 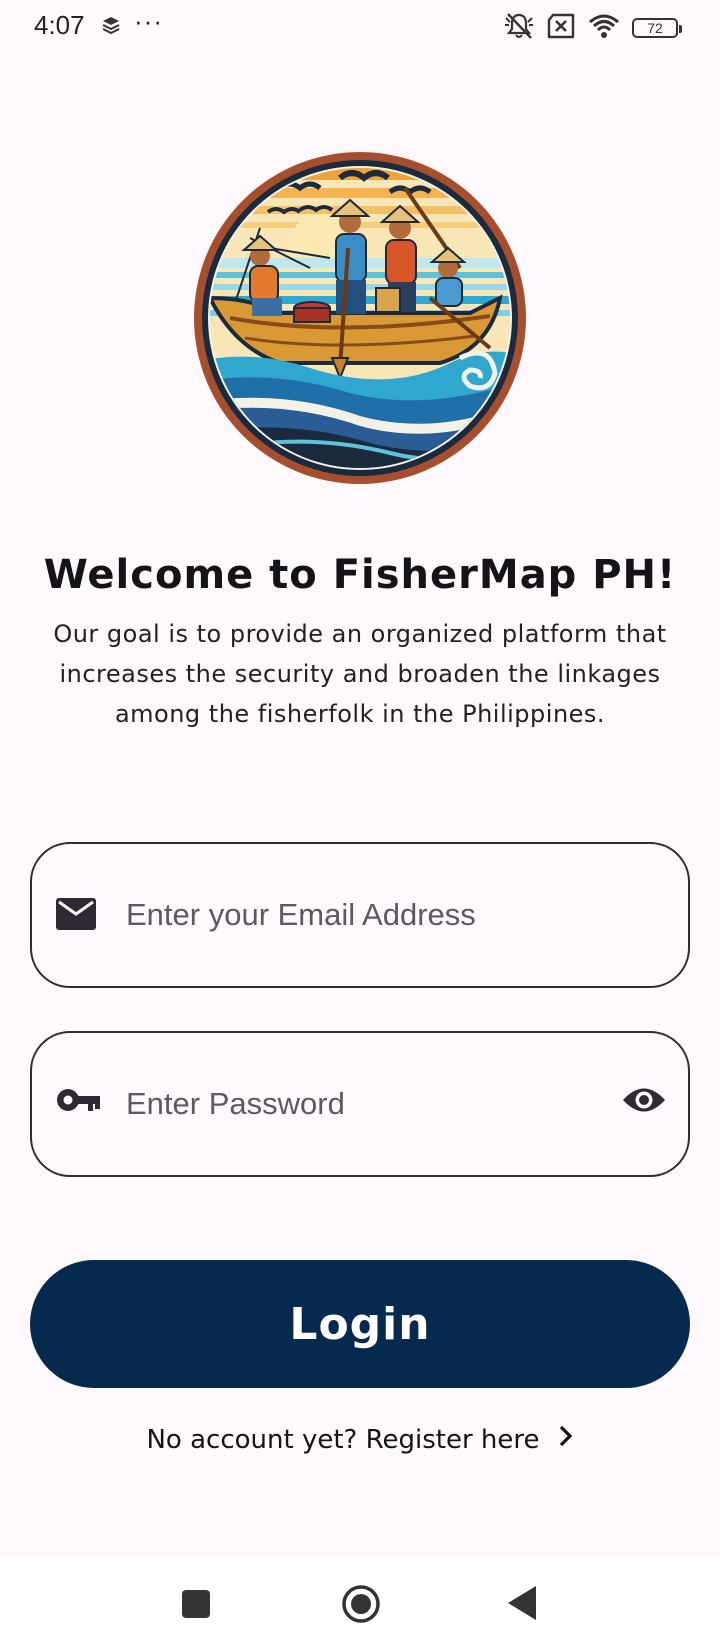 I want to click on register-link: No account yet? Register here, so click(x=360, y=1439).